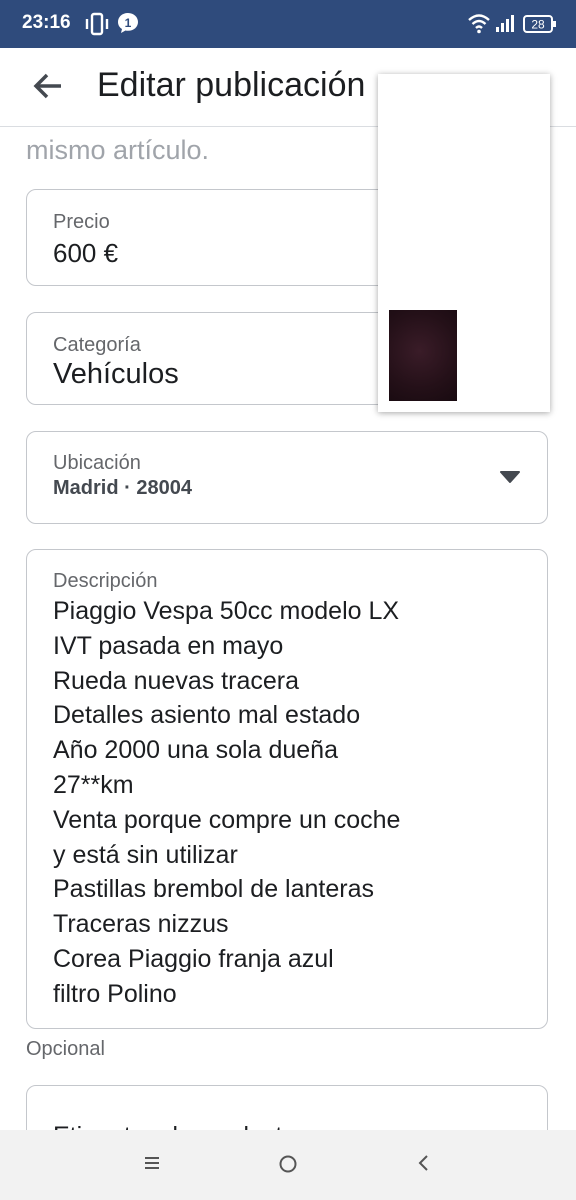 Image resolution: width=576 pixels, height=1200 pixels. I want to click on message-notification-icon: 1, so click(128, 23).